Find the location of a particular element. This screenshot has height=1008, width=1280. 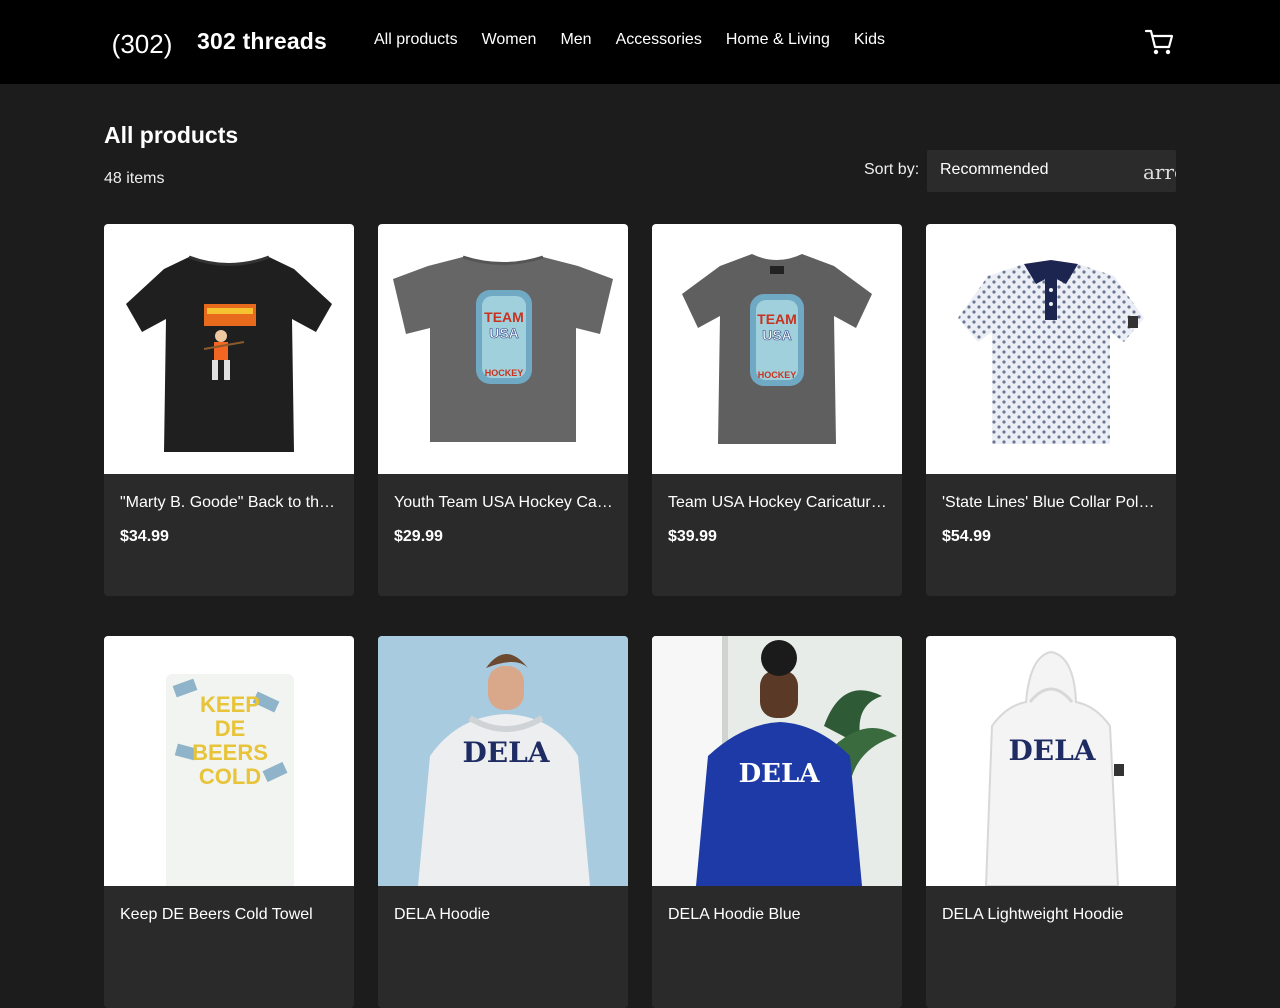

model-hoodie-image-icon: DELA is located at coordinates (503, 761).